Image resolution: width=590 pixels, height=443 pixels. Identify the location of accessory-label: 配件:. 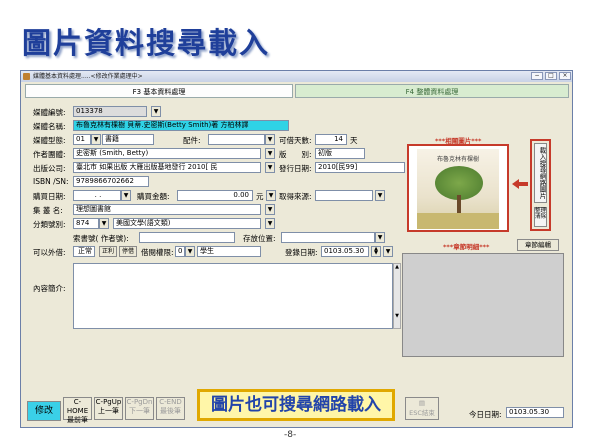
(192, 140).